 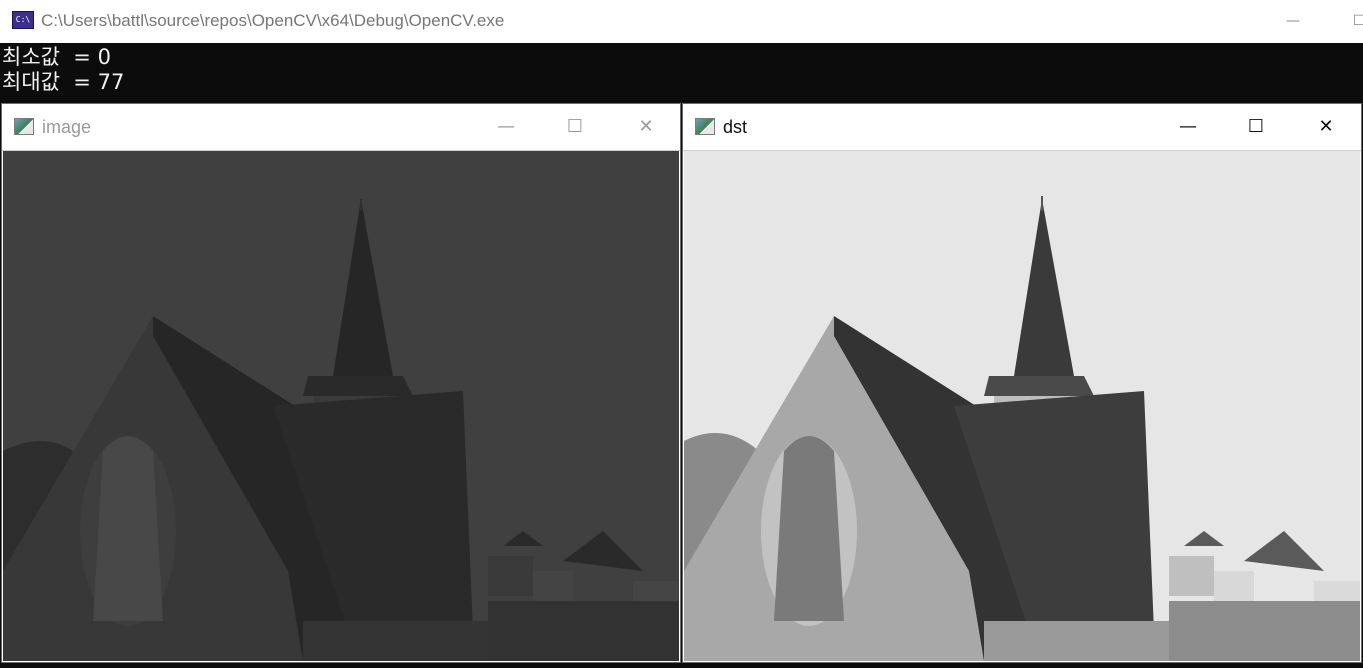 I want to click on image-maximize-button: ☐, so click(x=575, y=127).